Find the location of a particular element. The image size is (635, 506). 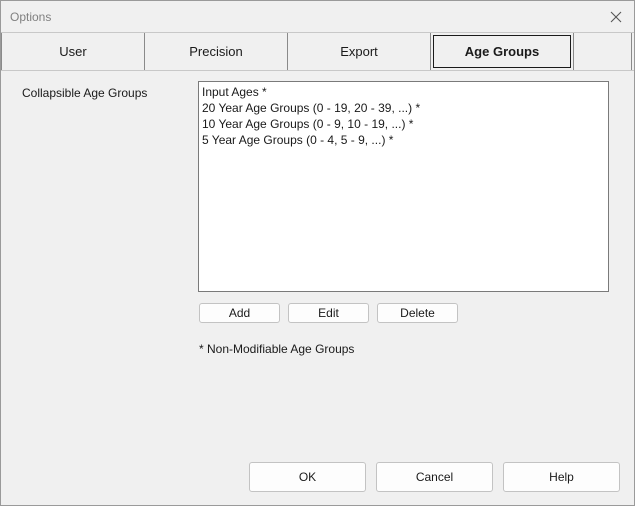

tab-label: User is located at coordinates (73, 51).